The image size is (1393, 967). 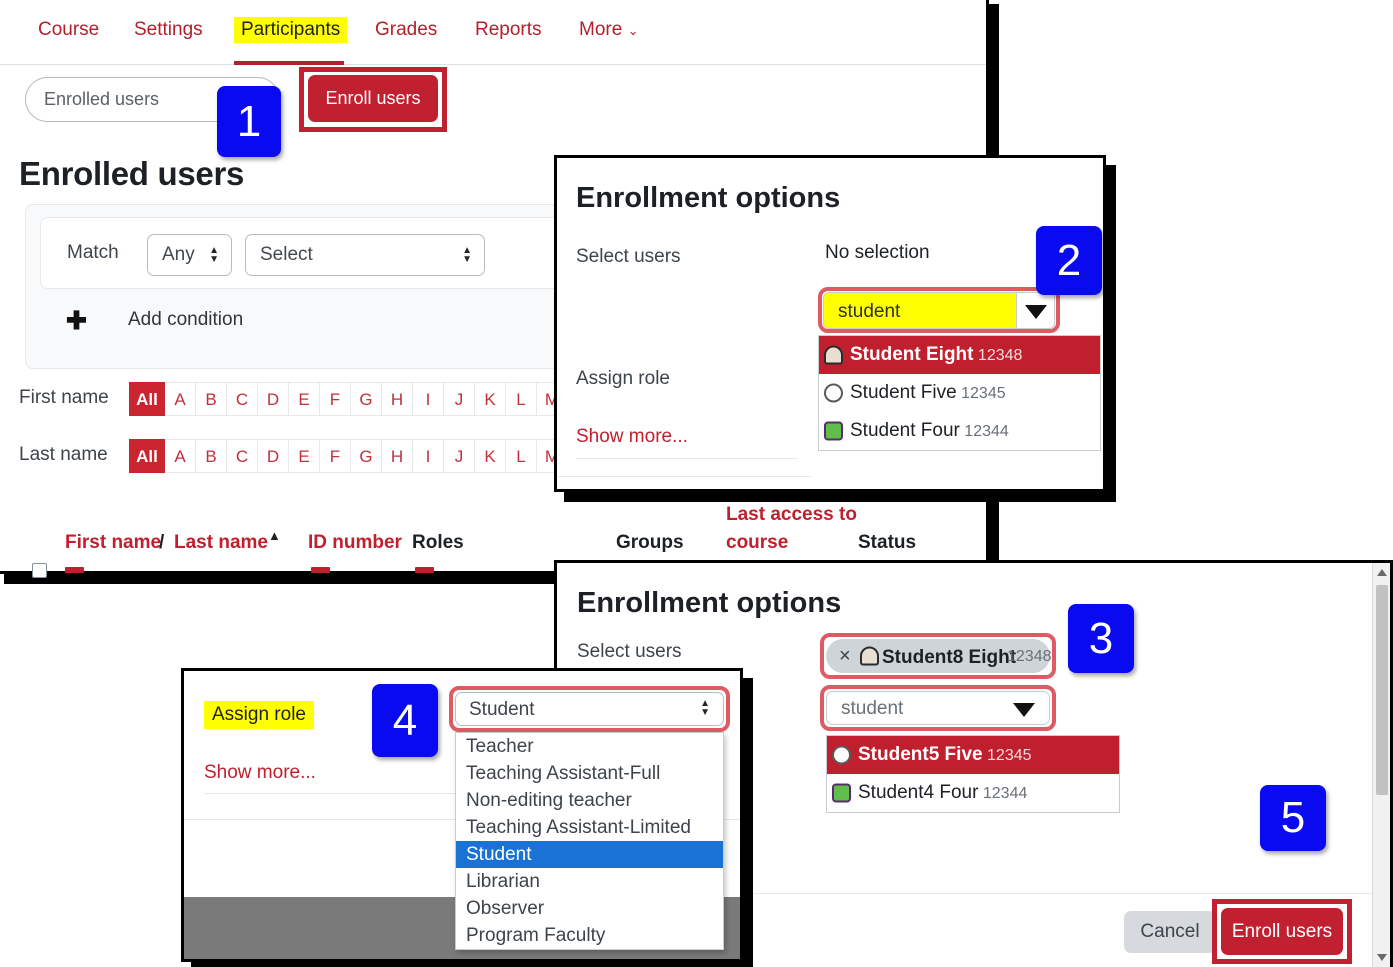 I want to click on filter-field-select: Select ▲ ▼, so click(x=365, y=255).